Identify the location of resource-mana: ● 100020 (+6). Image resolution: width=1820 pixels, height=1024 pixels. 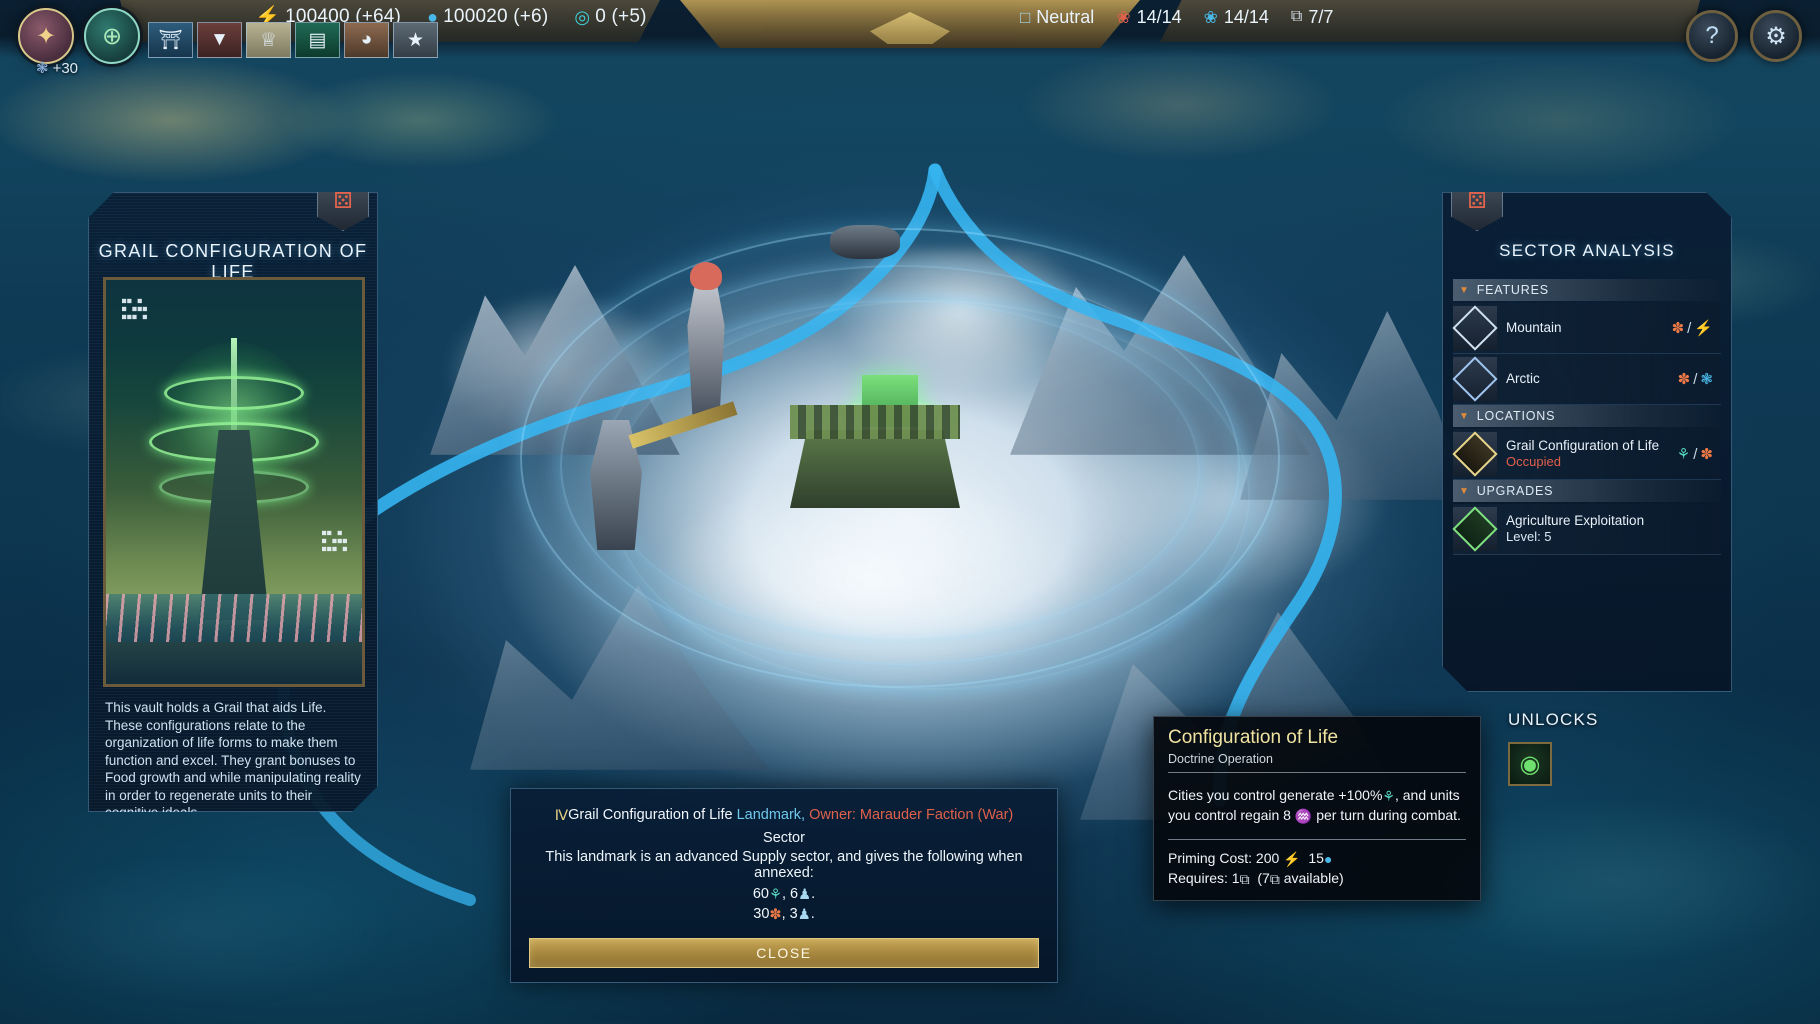
(487, 17).